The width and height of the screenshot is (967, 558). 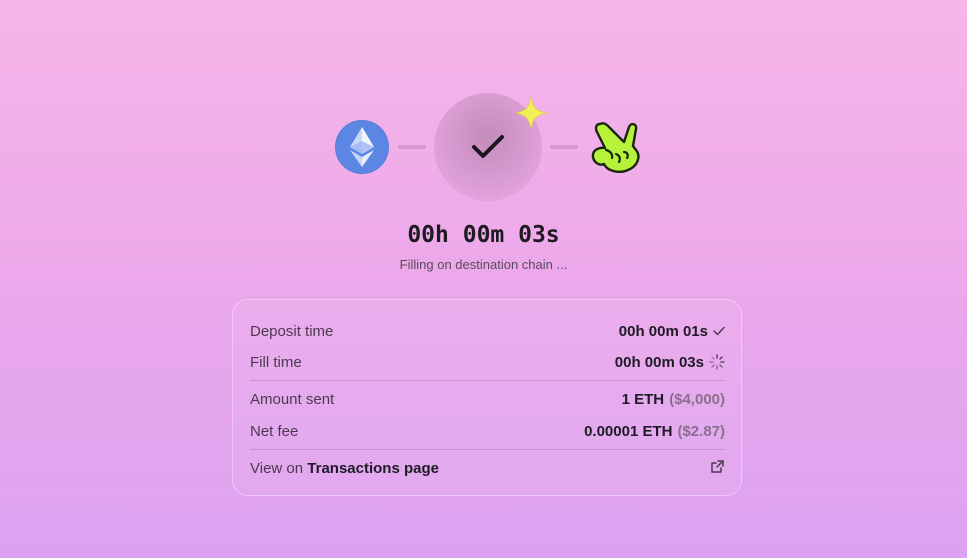 I want to click on transfer-progress, so click(x=489, y=147).